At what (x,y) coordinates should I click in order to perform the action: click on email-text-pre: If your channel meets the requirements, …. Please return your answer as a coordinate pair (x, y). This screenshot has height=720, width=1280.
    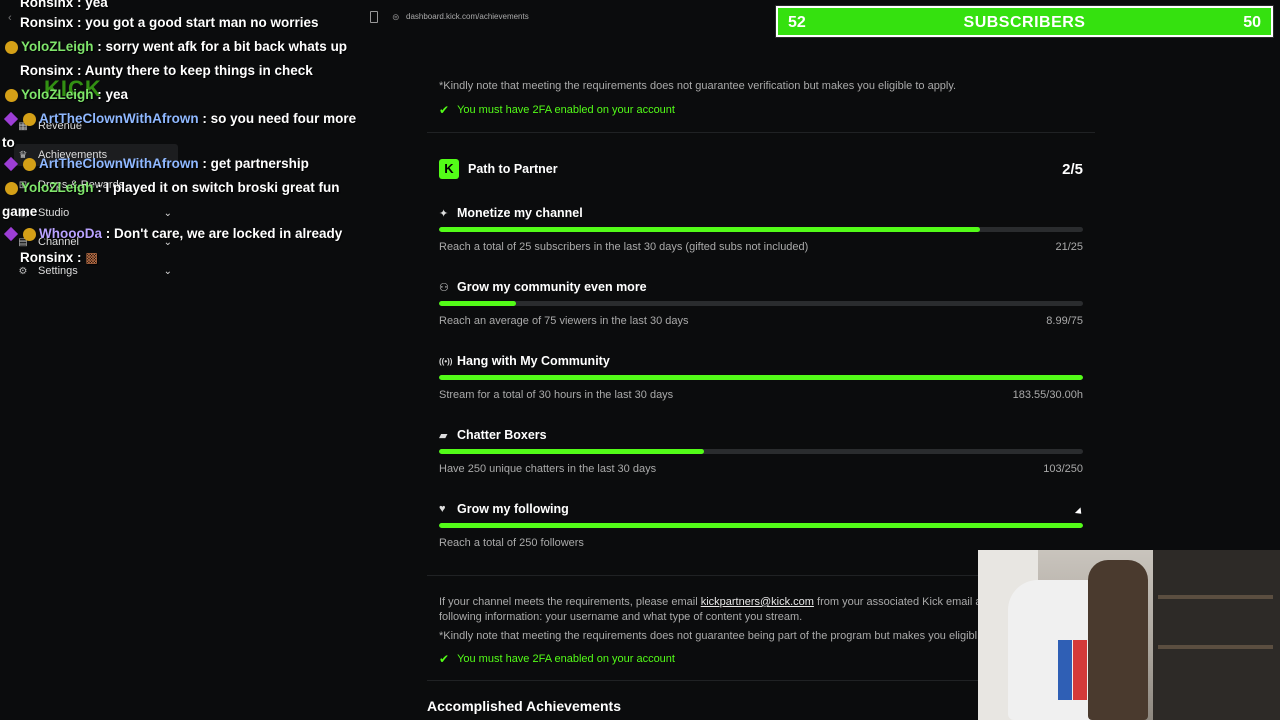
    Looking at the image, I should click on (568, 602).